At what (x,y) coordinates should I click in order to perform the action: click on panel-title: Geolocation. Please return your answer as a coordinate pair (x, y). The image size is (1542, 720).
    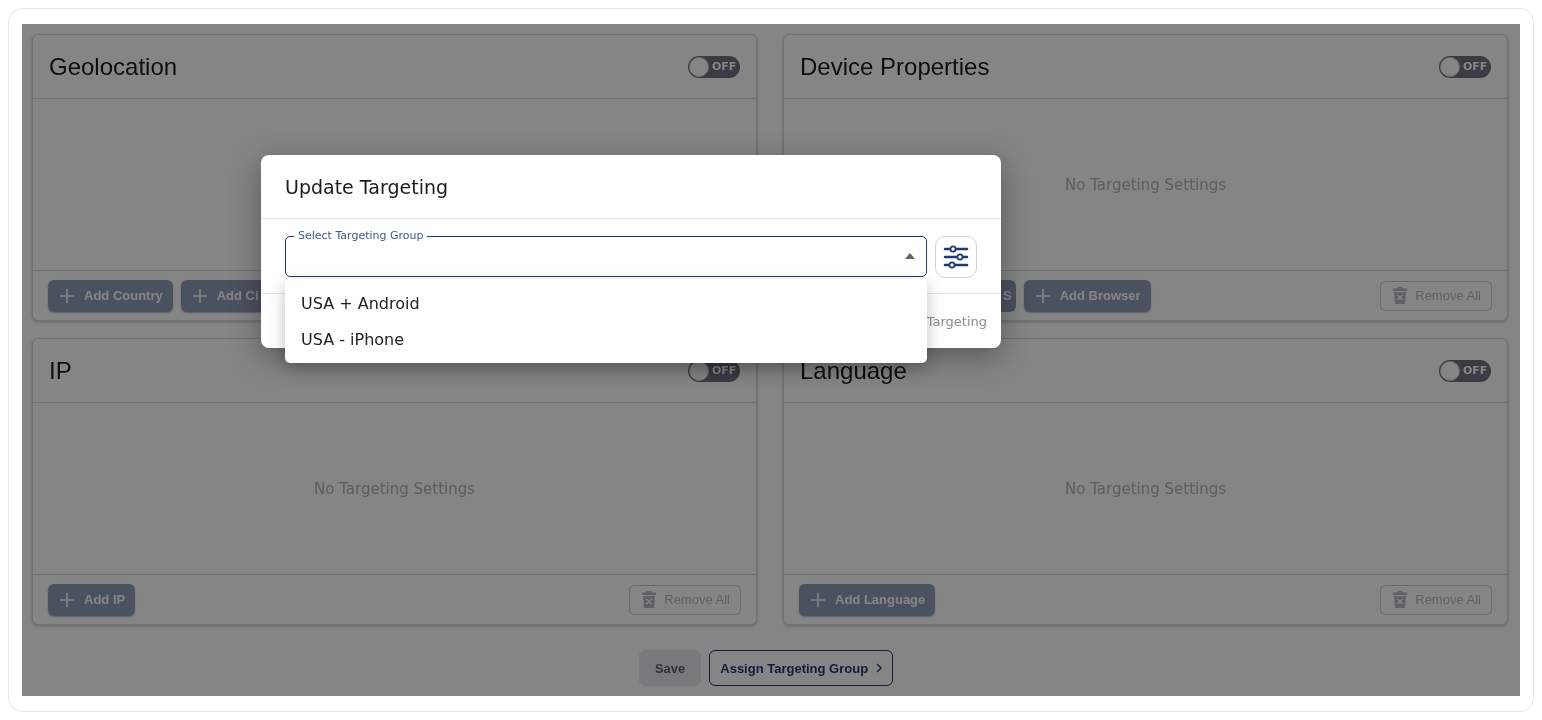
    Looking at the image, I should click on (113, 66).